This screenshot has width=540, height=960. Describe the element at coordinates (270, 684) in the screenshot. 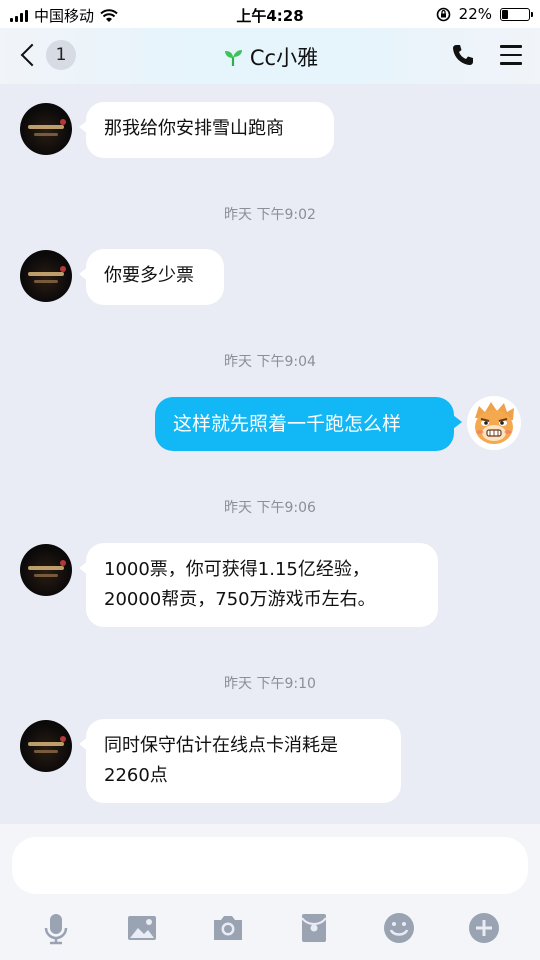

I see `timestamp: 昨天 下午9:10` at that location.